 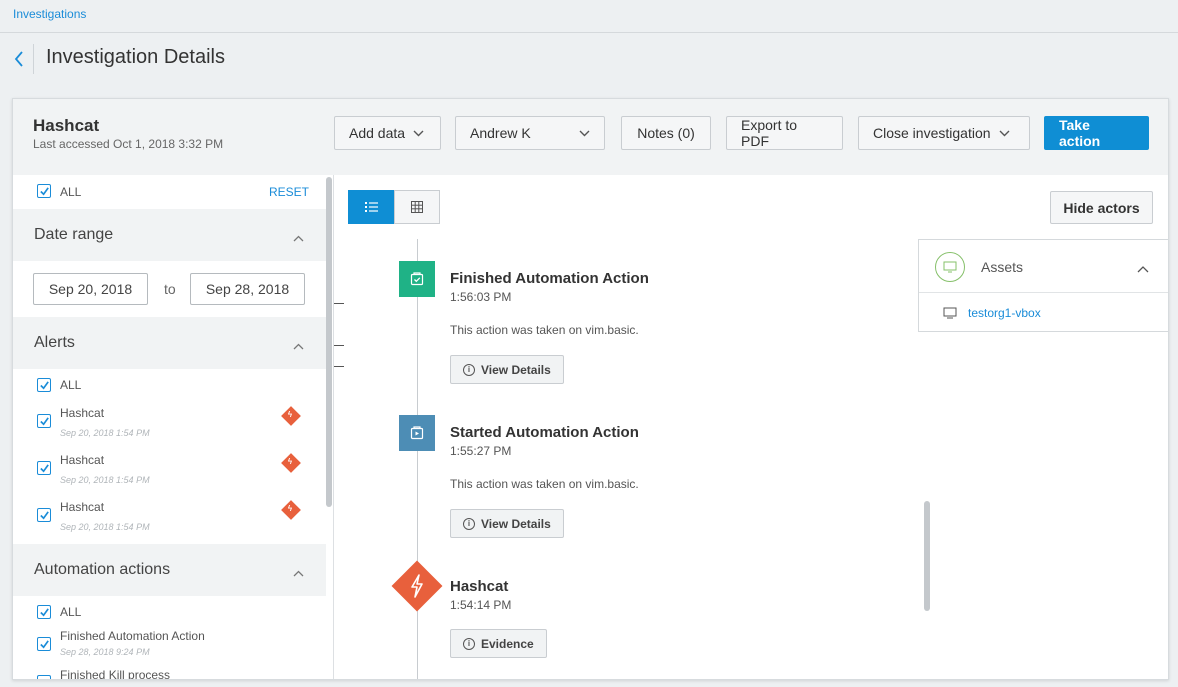 I want to click on automation-actions-title: Automation actions, so click(x=102, y=569).